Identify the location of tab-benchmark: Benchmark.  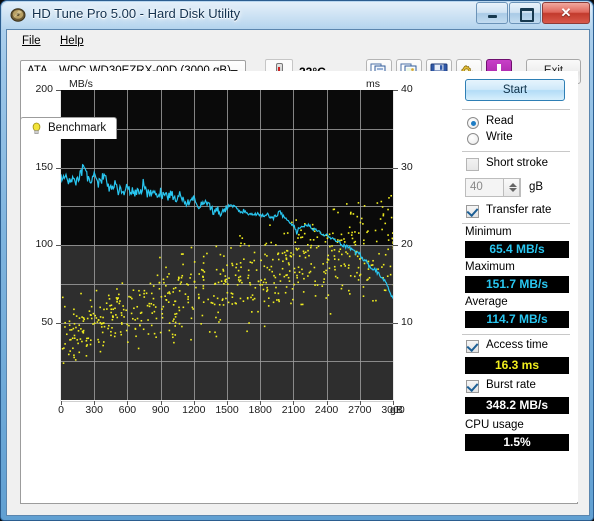
(68, 128).